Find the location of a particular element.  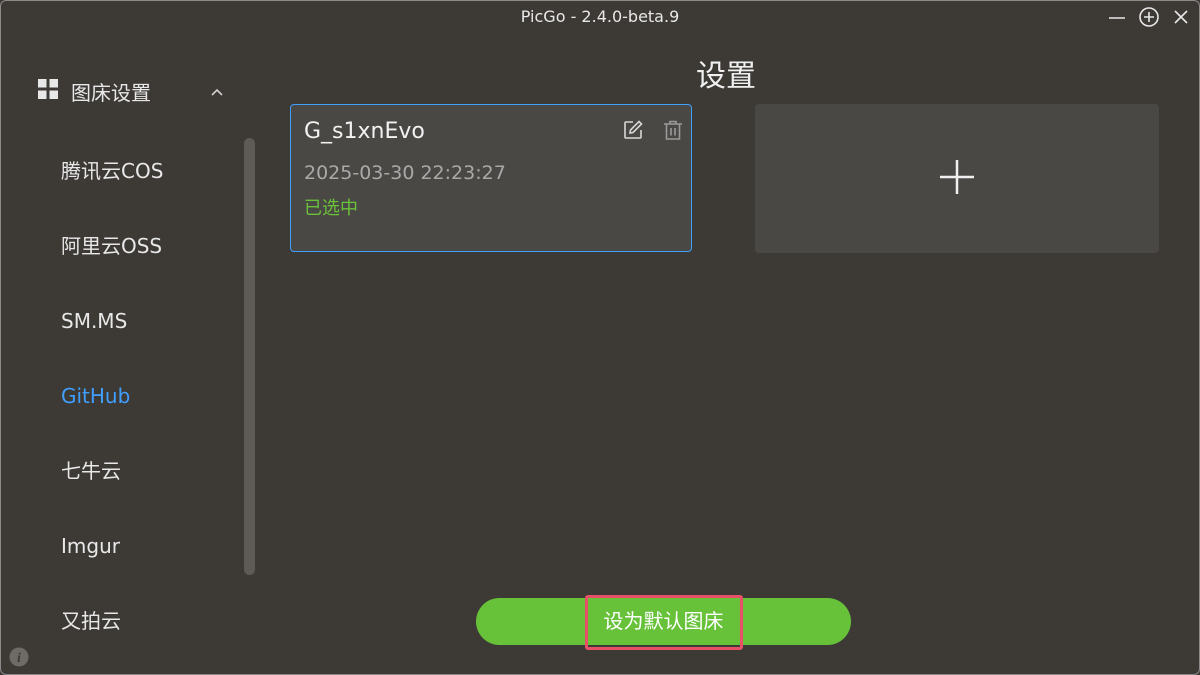

sidebar-item-qiniu: 七牛云 is located at coordinates (91, 471).